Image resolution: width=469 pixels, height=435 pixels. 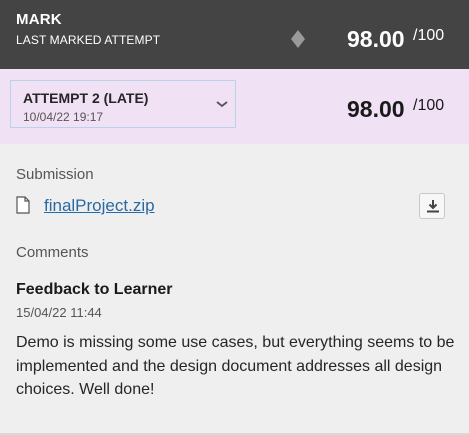 What do you see at coordinates (52, 252) in the screenshot?
I see `comments-label: Comments` at bounding box center [52, 252].